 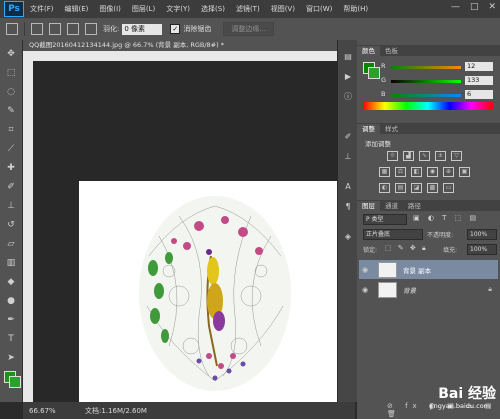 I want to click on zoom-level: 66.67%, so click(x=44, y=411).